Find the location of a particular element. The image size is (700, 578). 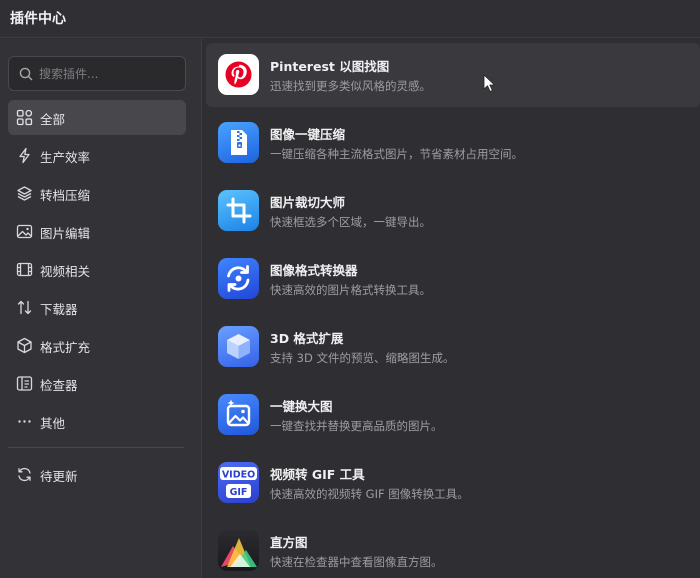

sidebar-item-label: 检查器 is located at coordinates (59, 385).